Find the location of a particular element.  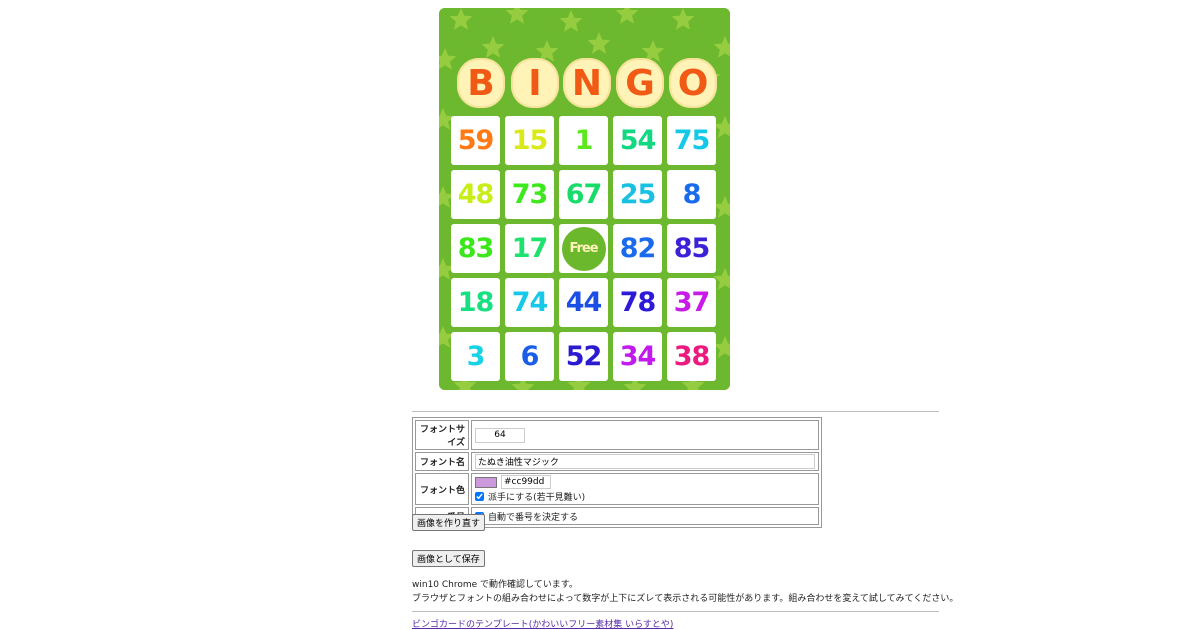

bingo-number: 37 is located at coordinates (692, 302).